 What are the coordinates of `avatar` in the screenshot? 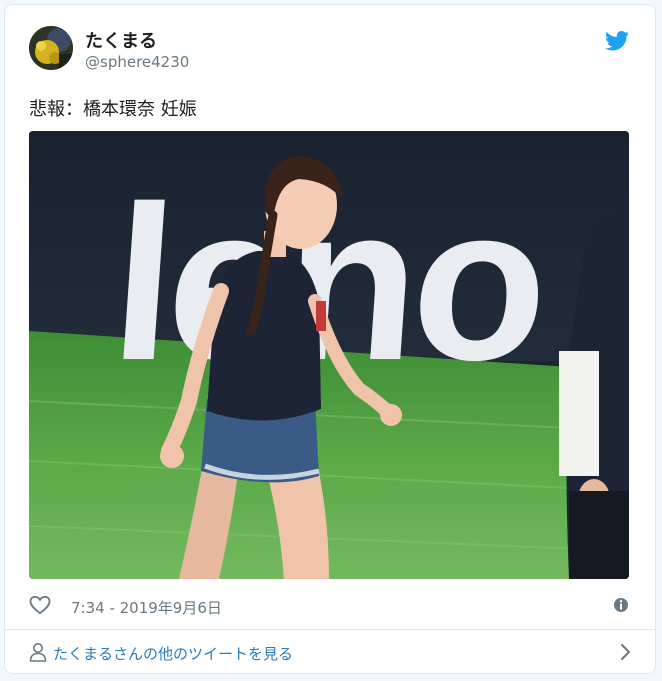 It's located at (51, 48).